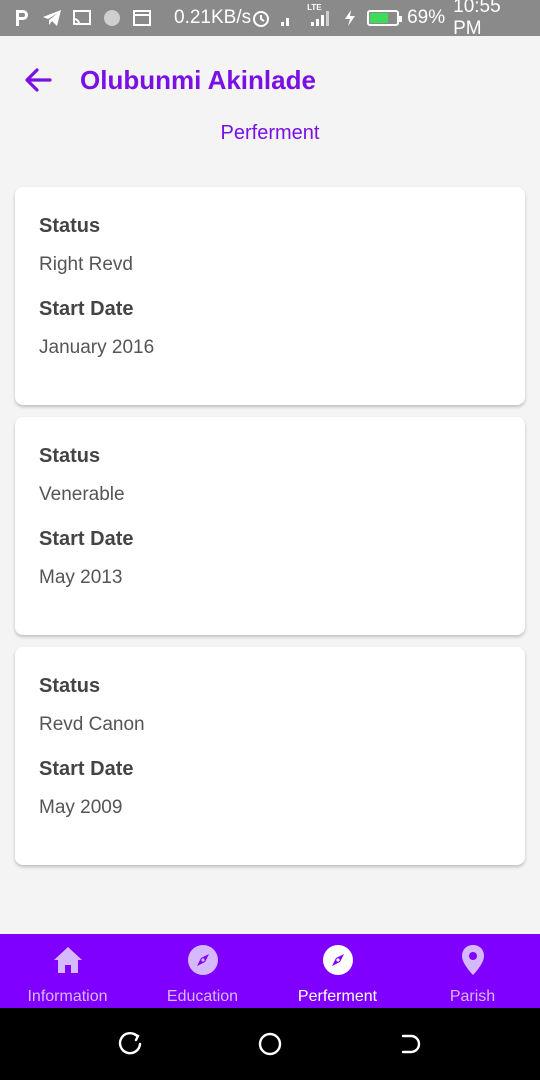 The height and width of the screenshot is (1080, 540). I want to click on bottom-navigation: Information Education Perferment Parish, so click(270, 971).